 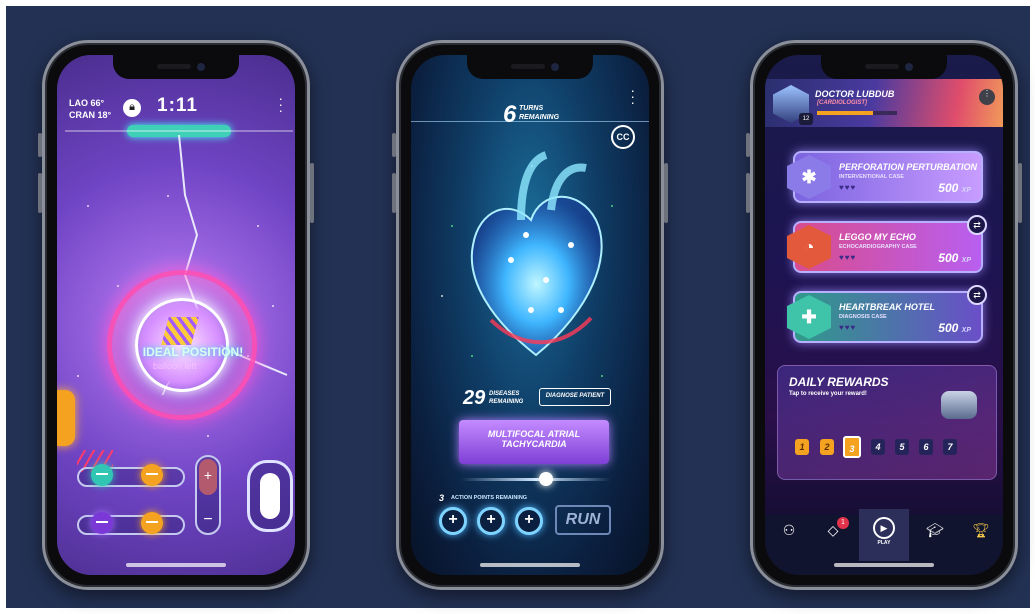 What do you see at coordinates (208, 520) in the screenshot?
I see `contrast-minus-button: −` at bounding box center [208, 520].